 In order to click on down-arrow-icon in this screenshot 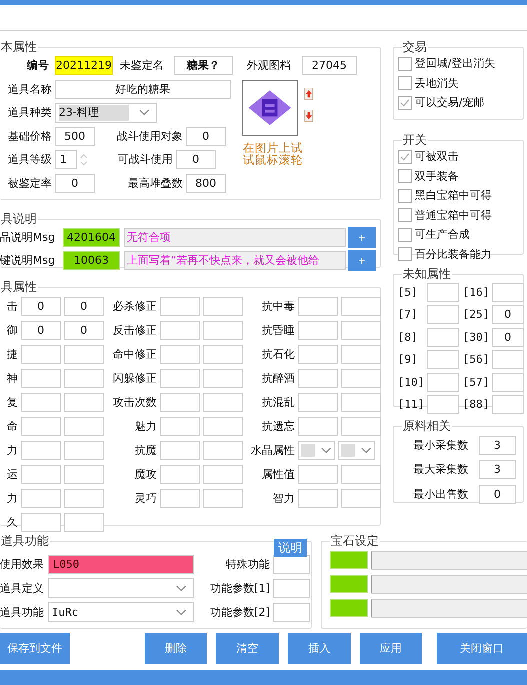, I will do `click(309, 116)`.